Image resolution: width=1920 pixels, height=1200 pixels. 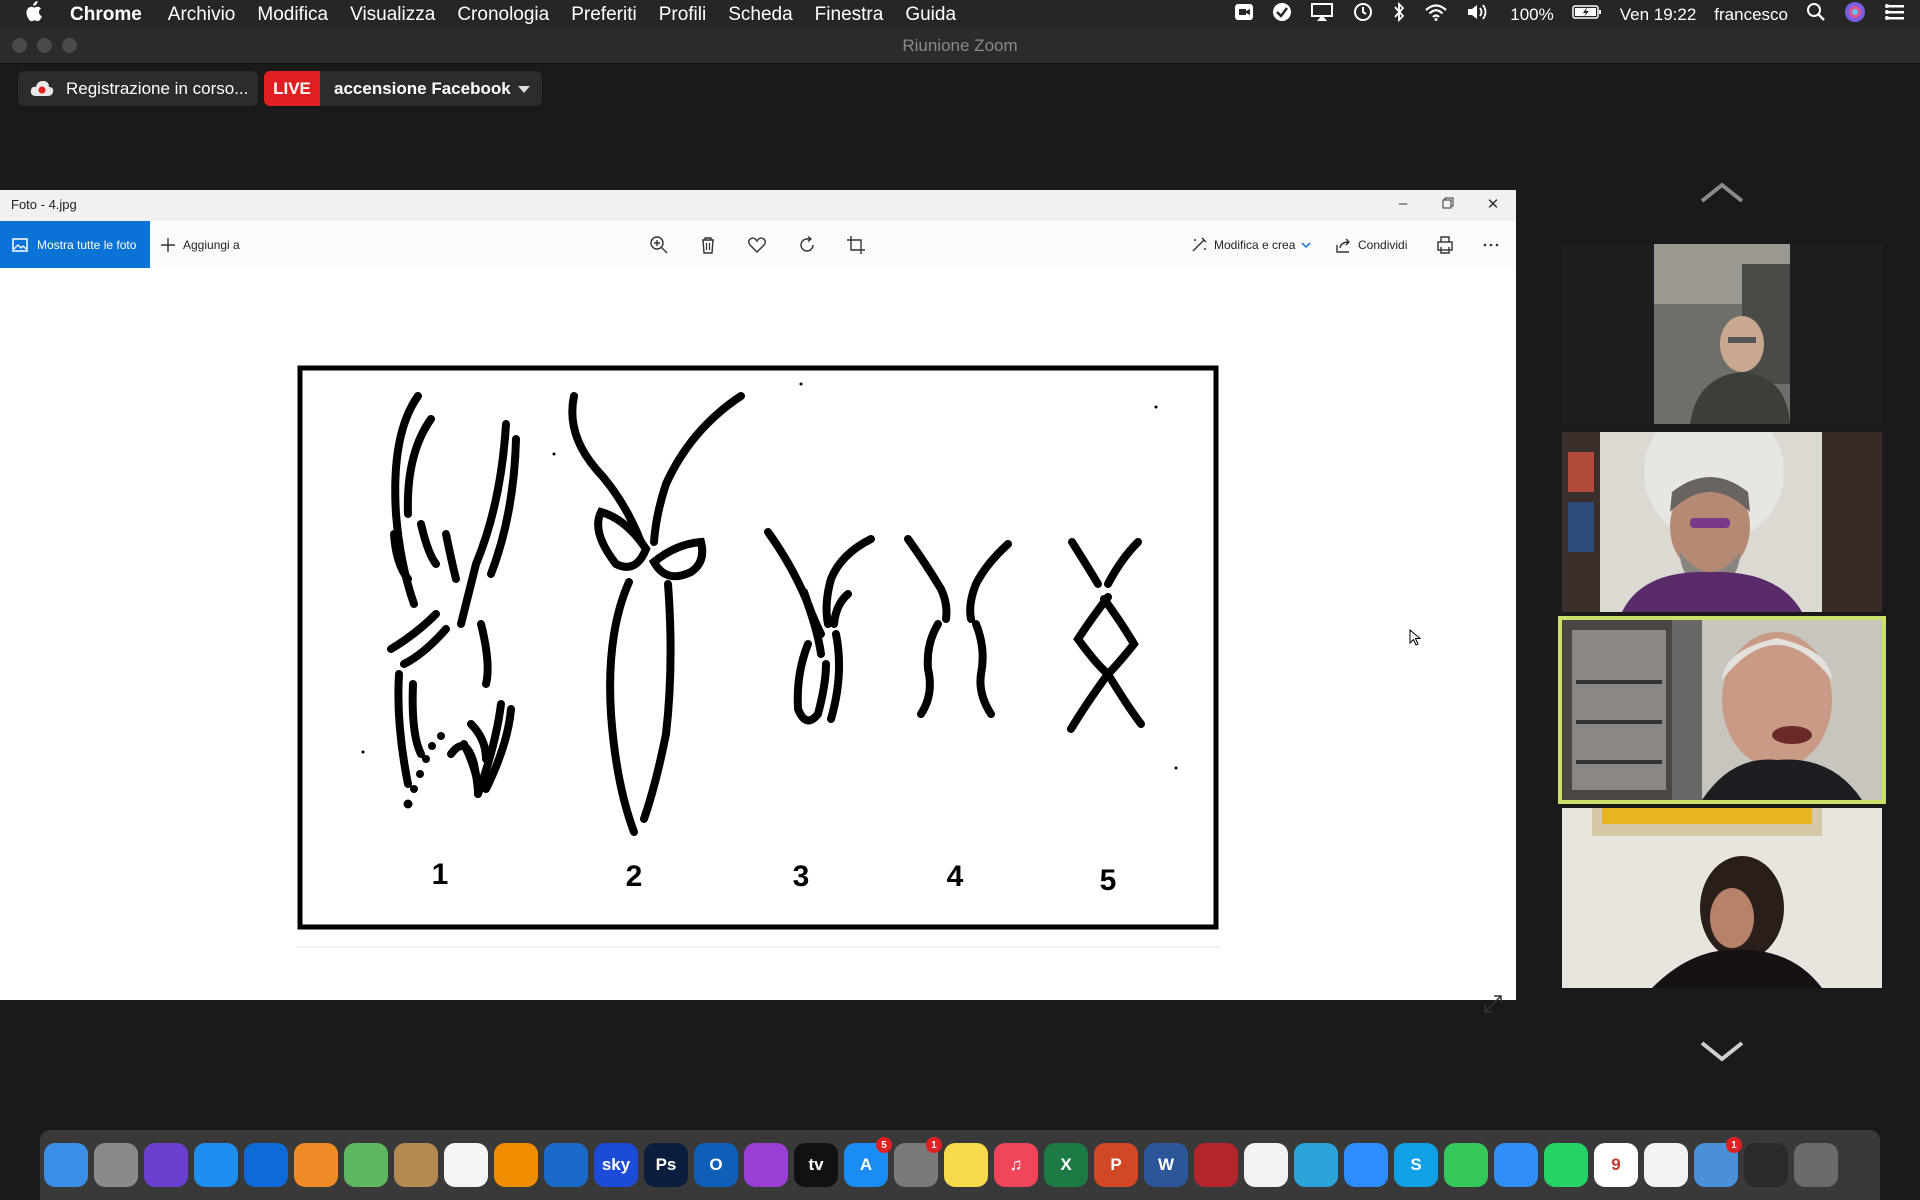 I want to click on dock-system-preferences-icon: 1, so click(x=918, y=1162).